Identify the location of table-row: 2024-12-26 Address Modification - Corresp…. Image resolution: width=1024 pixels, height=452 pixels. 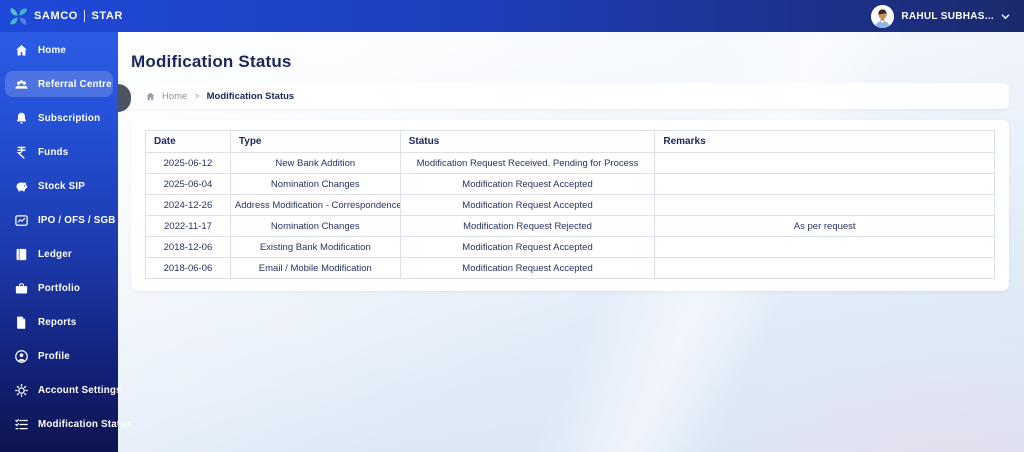
(570, 205).